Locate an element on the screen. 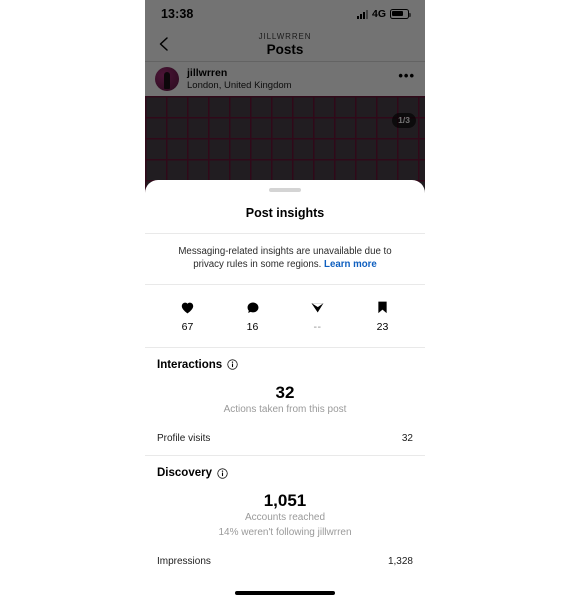 This screenshot has height=600, width=582. discovery-total: 1,051 is located at coordinates (285, 500).